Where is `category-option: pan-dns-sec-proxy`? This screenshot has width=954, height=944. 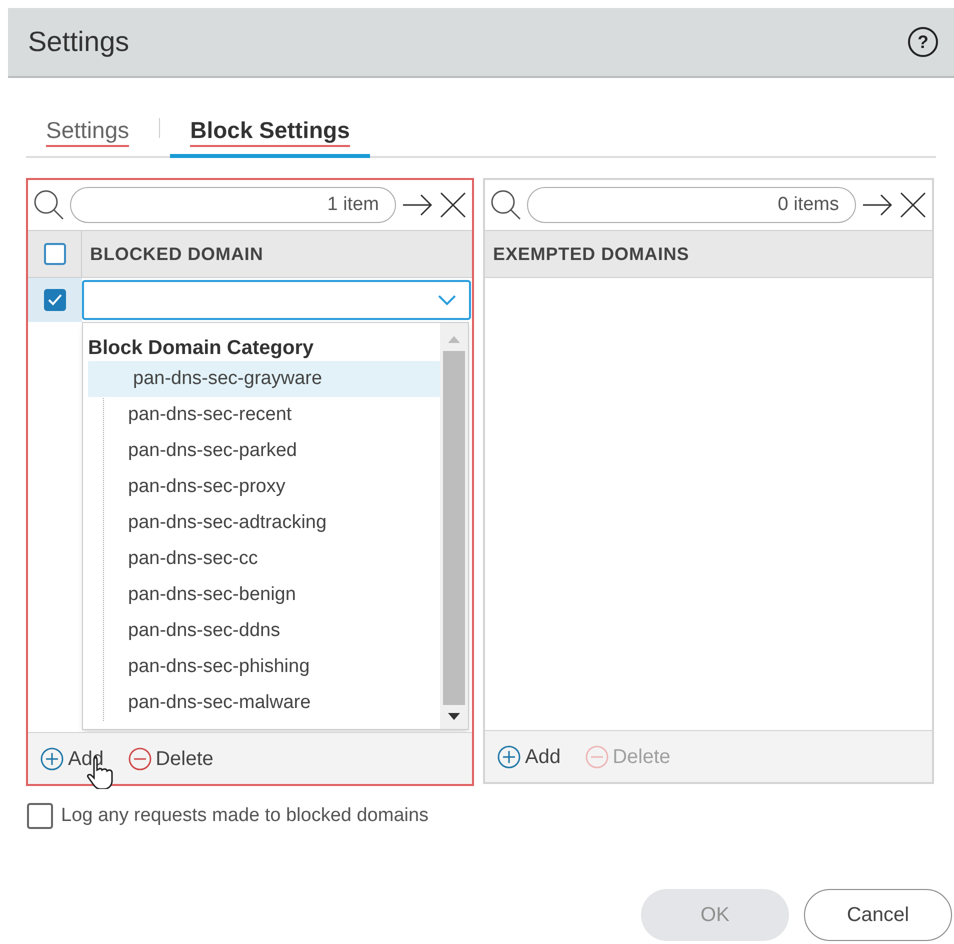 category-option: pan-dns-sec-proxy is located at coordinates (261, 487).